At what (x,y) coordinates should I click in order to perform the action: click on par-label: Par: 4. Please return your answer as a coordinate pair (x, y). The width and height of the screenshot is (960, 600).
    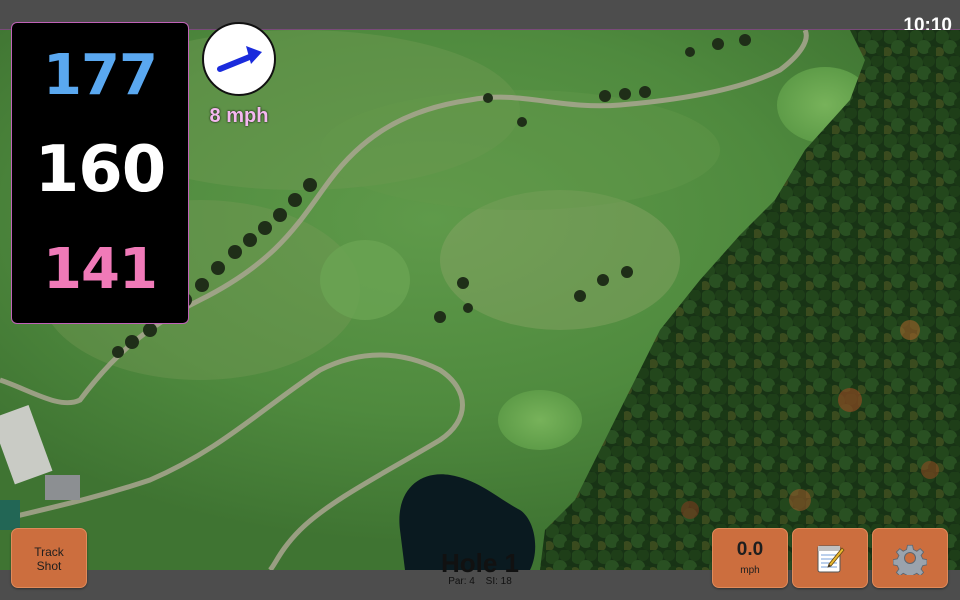
    Looking at the image, I should click on (461, 581).